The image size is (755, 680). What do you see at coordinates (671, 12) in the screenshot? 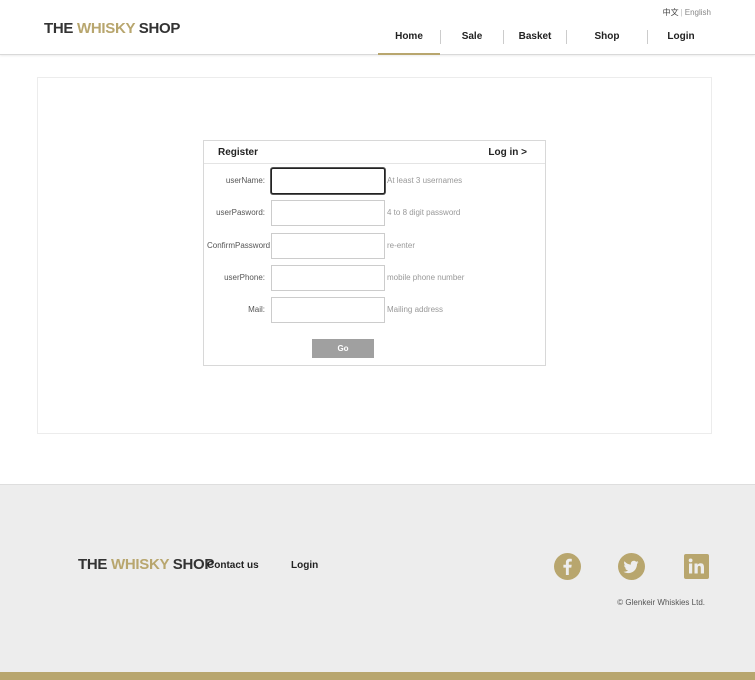
I see `lang-chinese: 中文` at bounding box center [671, 12].